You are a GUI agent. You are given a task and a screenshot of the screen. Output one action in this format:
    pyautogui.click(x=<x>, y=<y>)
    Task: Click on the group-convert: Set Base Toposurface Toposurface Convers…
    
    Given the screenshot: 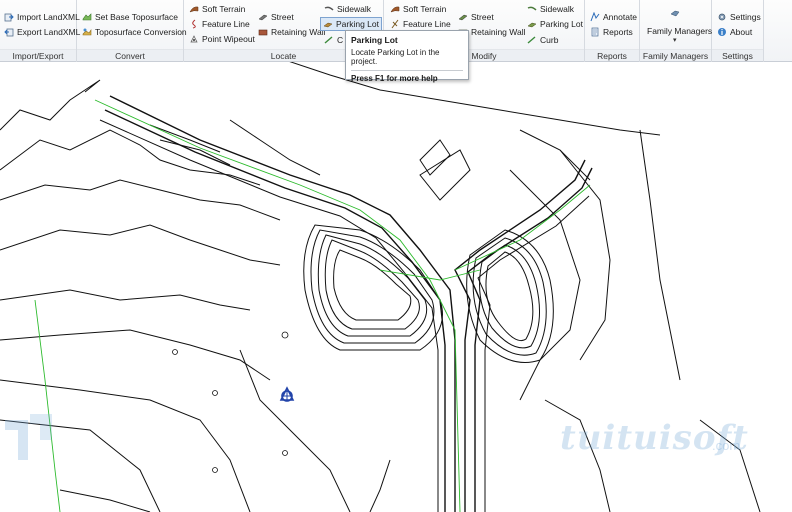 What is the action you would take?
    pyautogui.click(x=132, y=31)
    